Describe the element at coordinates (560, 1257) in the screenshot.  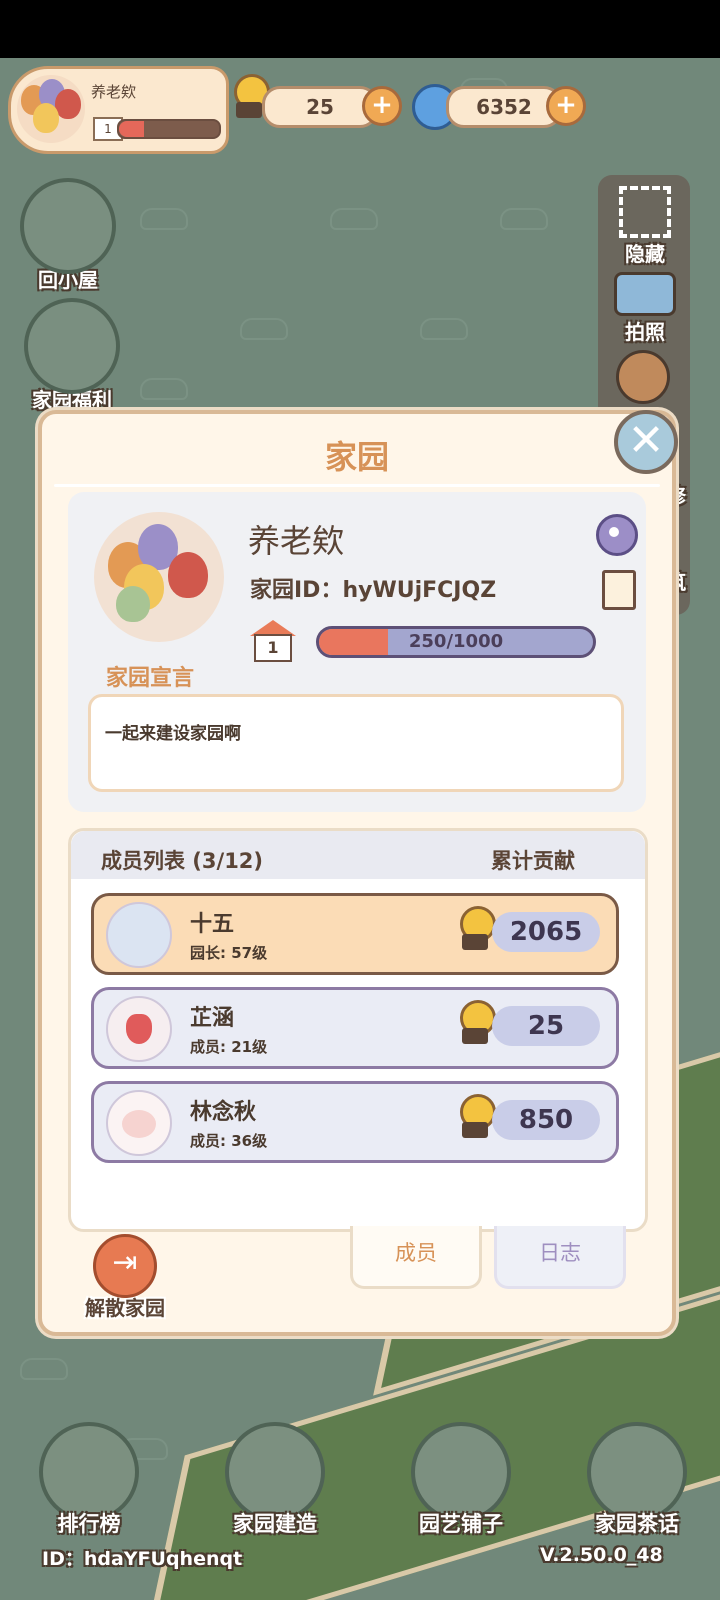
I see `tab-log: 日志` at that location.